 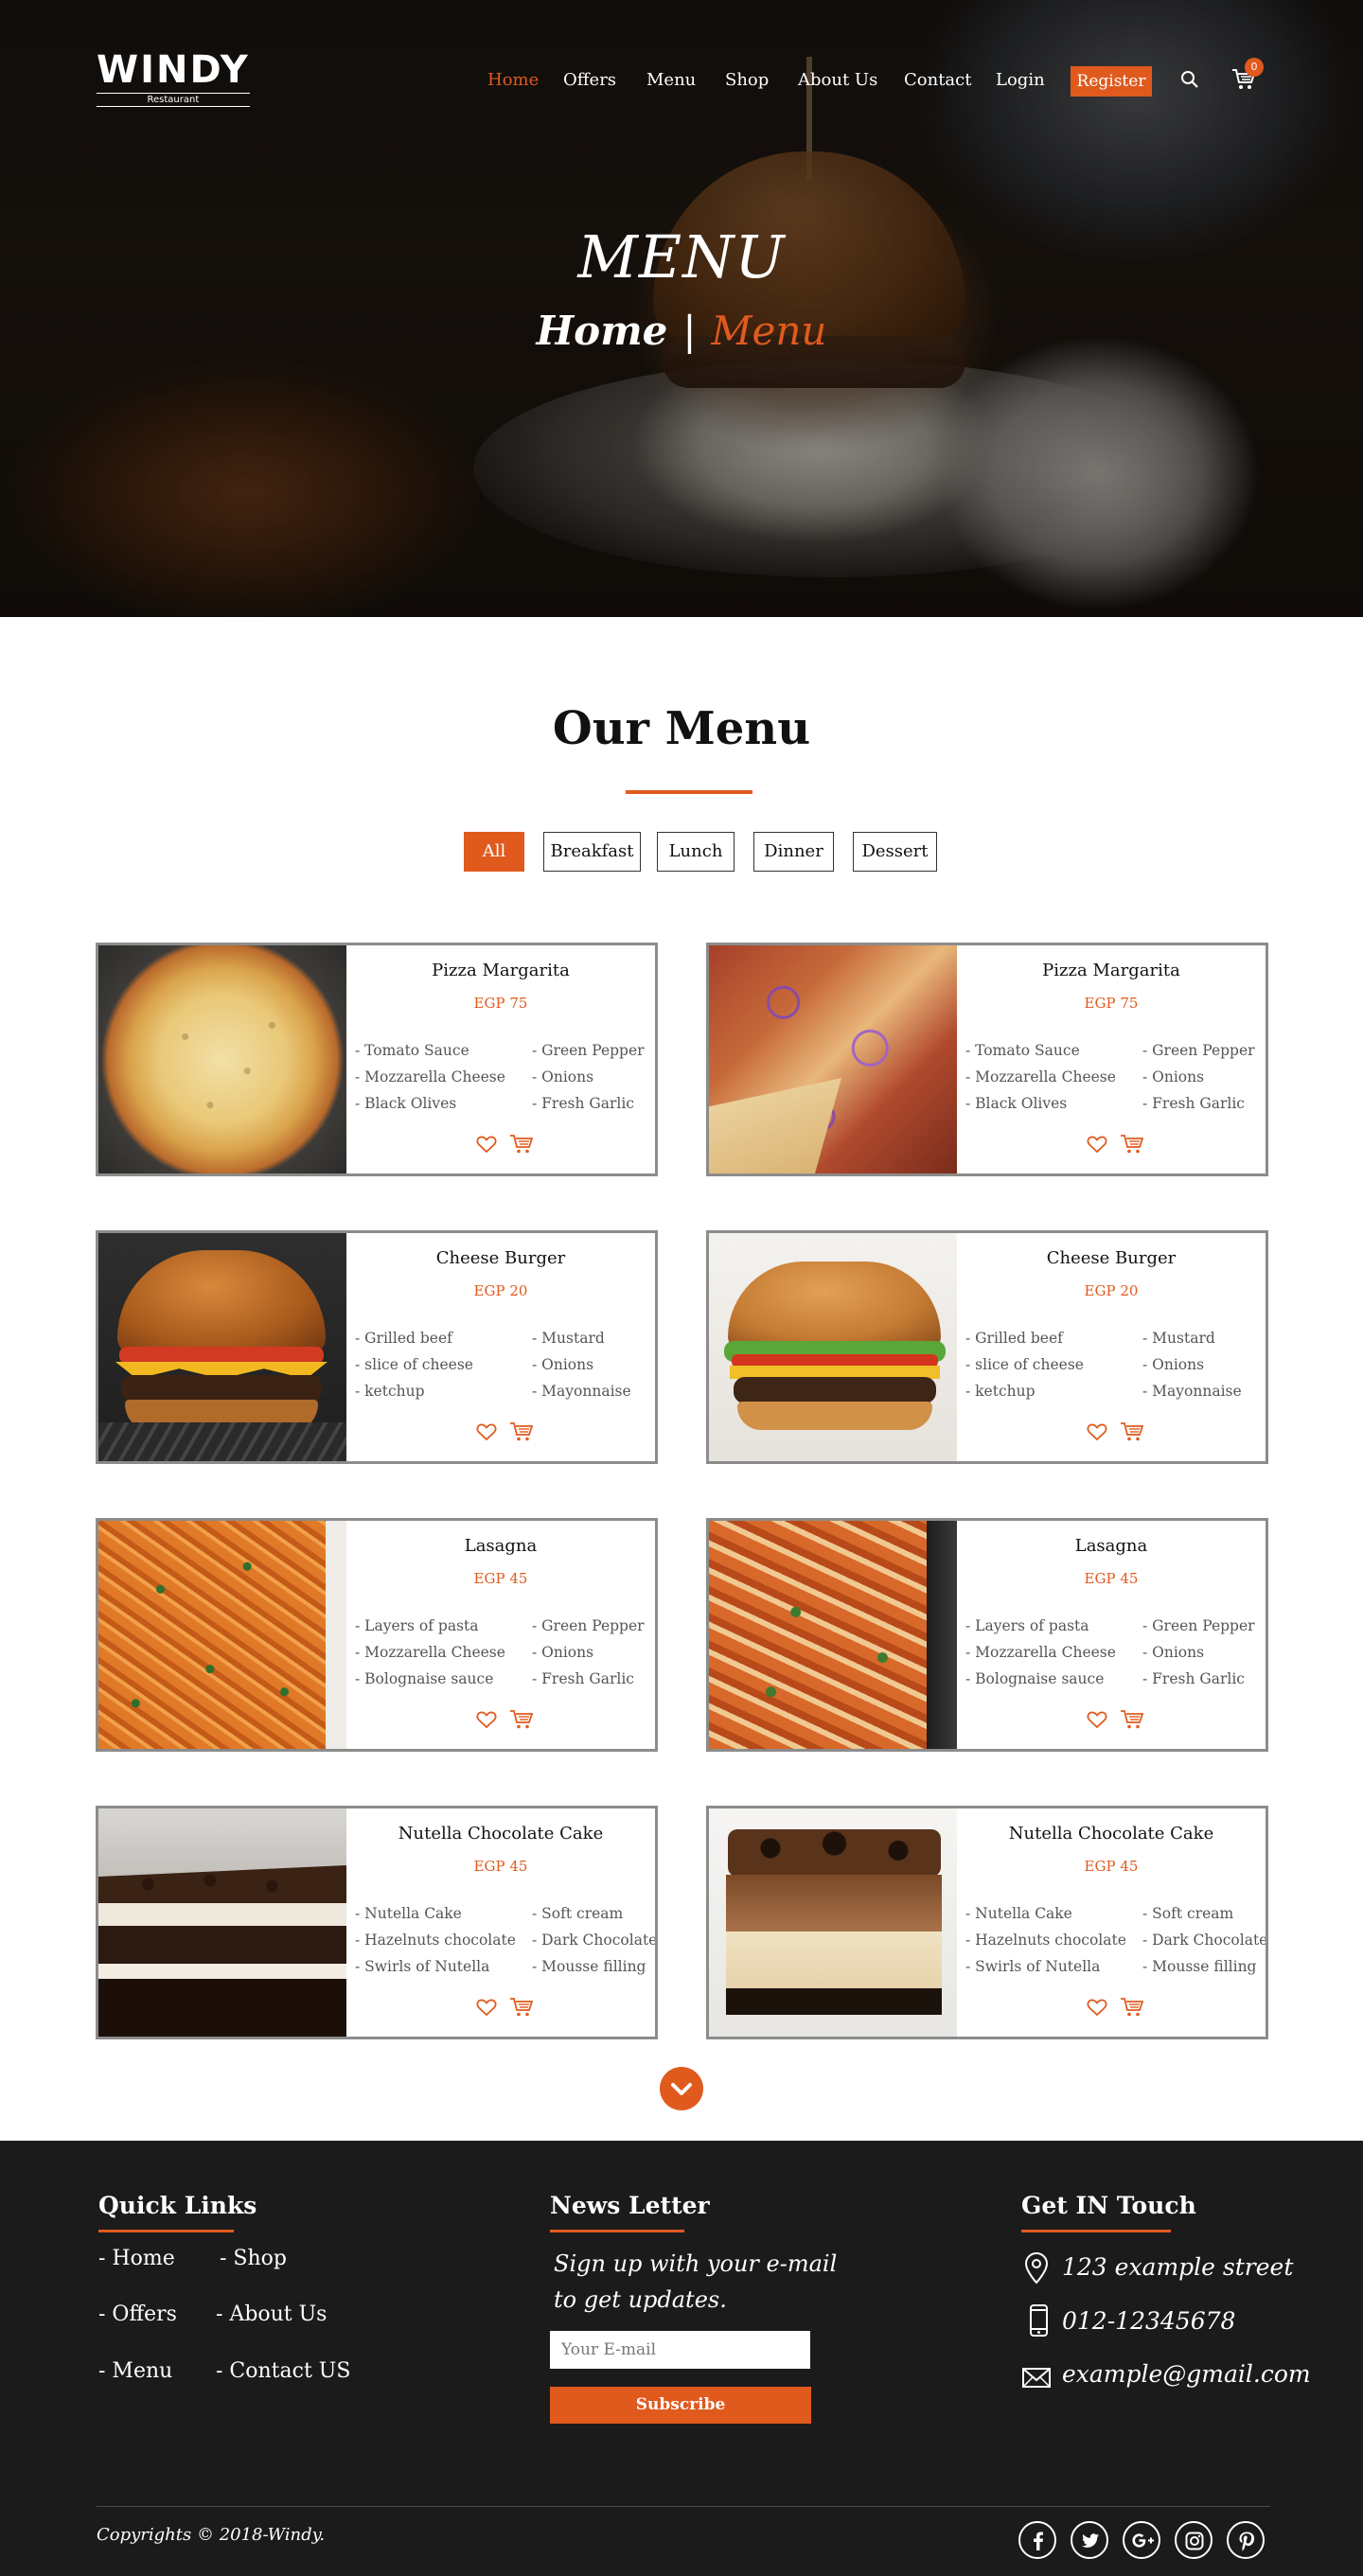 What do you see at coordinates (1189, 79) in the screenshot?
I see `search-icon` at bounding box center [1189, 79].